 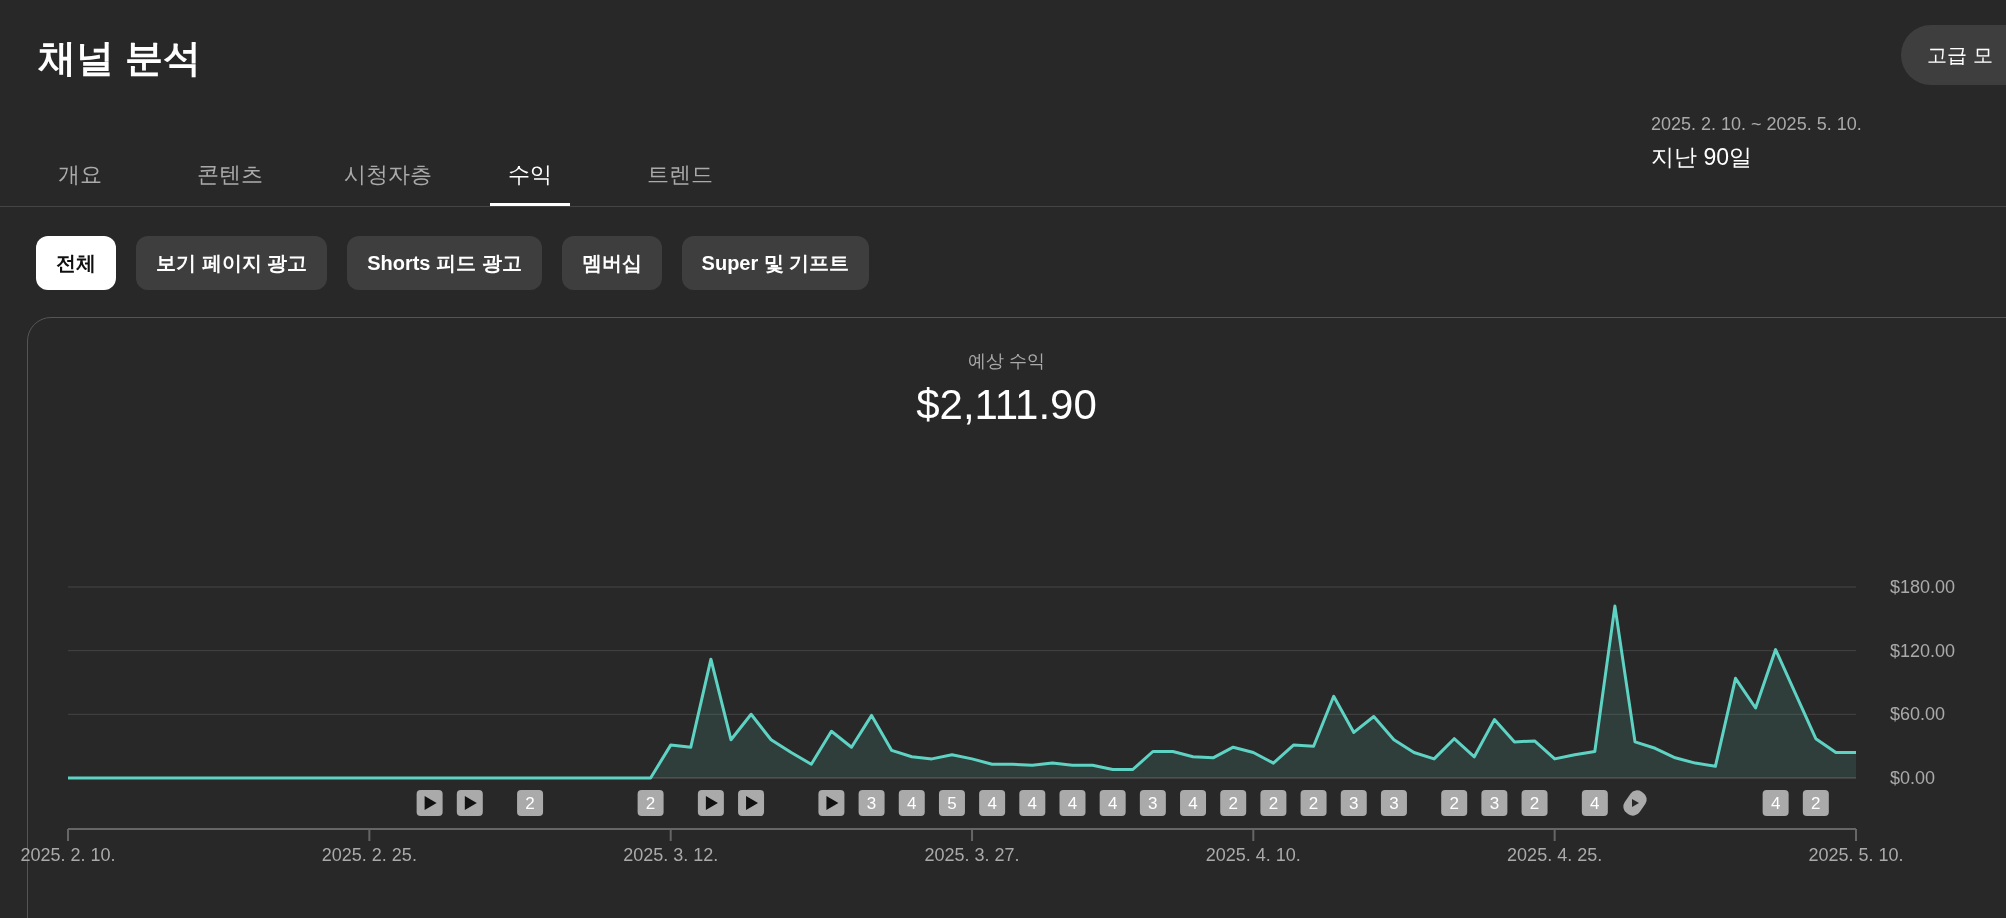 I want to click on x-axis-label: 2025. 4. 10., so click(x=1253, y=855).